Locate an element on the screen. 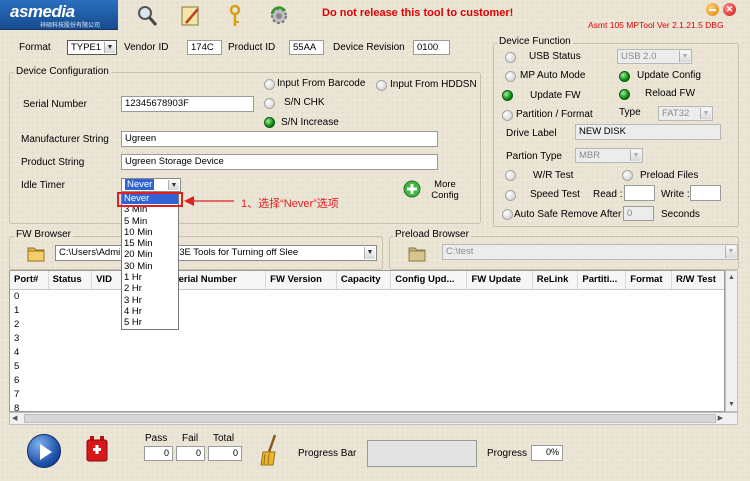 This screenshot has height=481, width=750. table-vertical-scrollbar: ▲ ▼ is located at coordinates (731, 341).